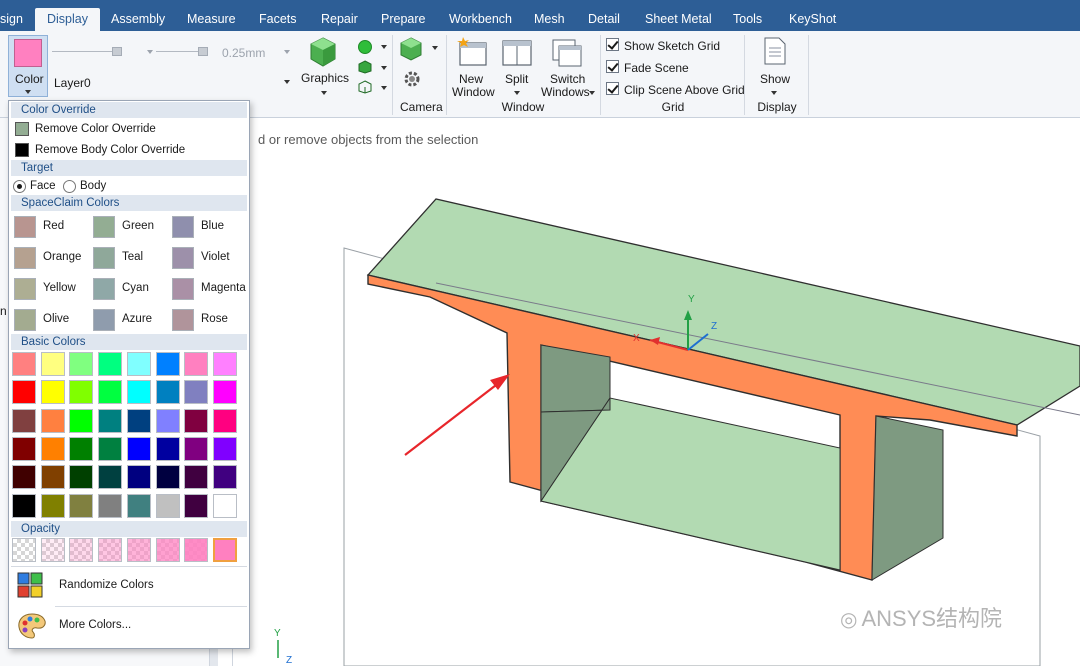 The image size is (1080, 666). I want to click on tab-assembly: Assembly, so click(138, 15).